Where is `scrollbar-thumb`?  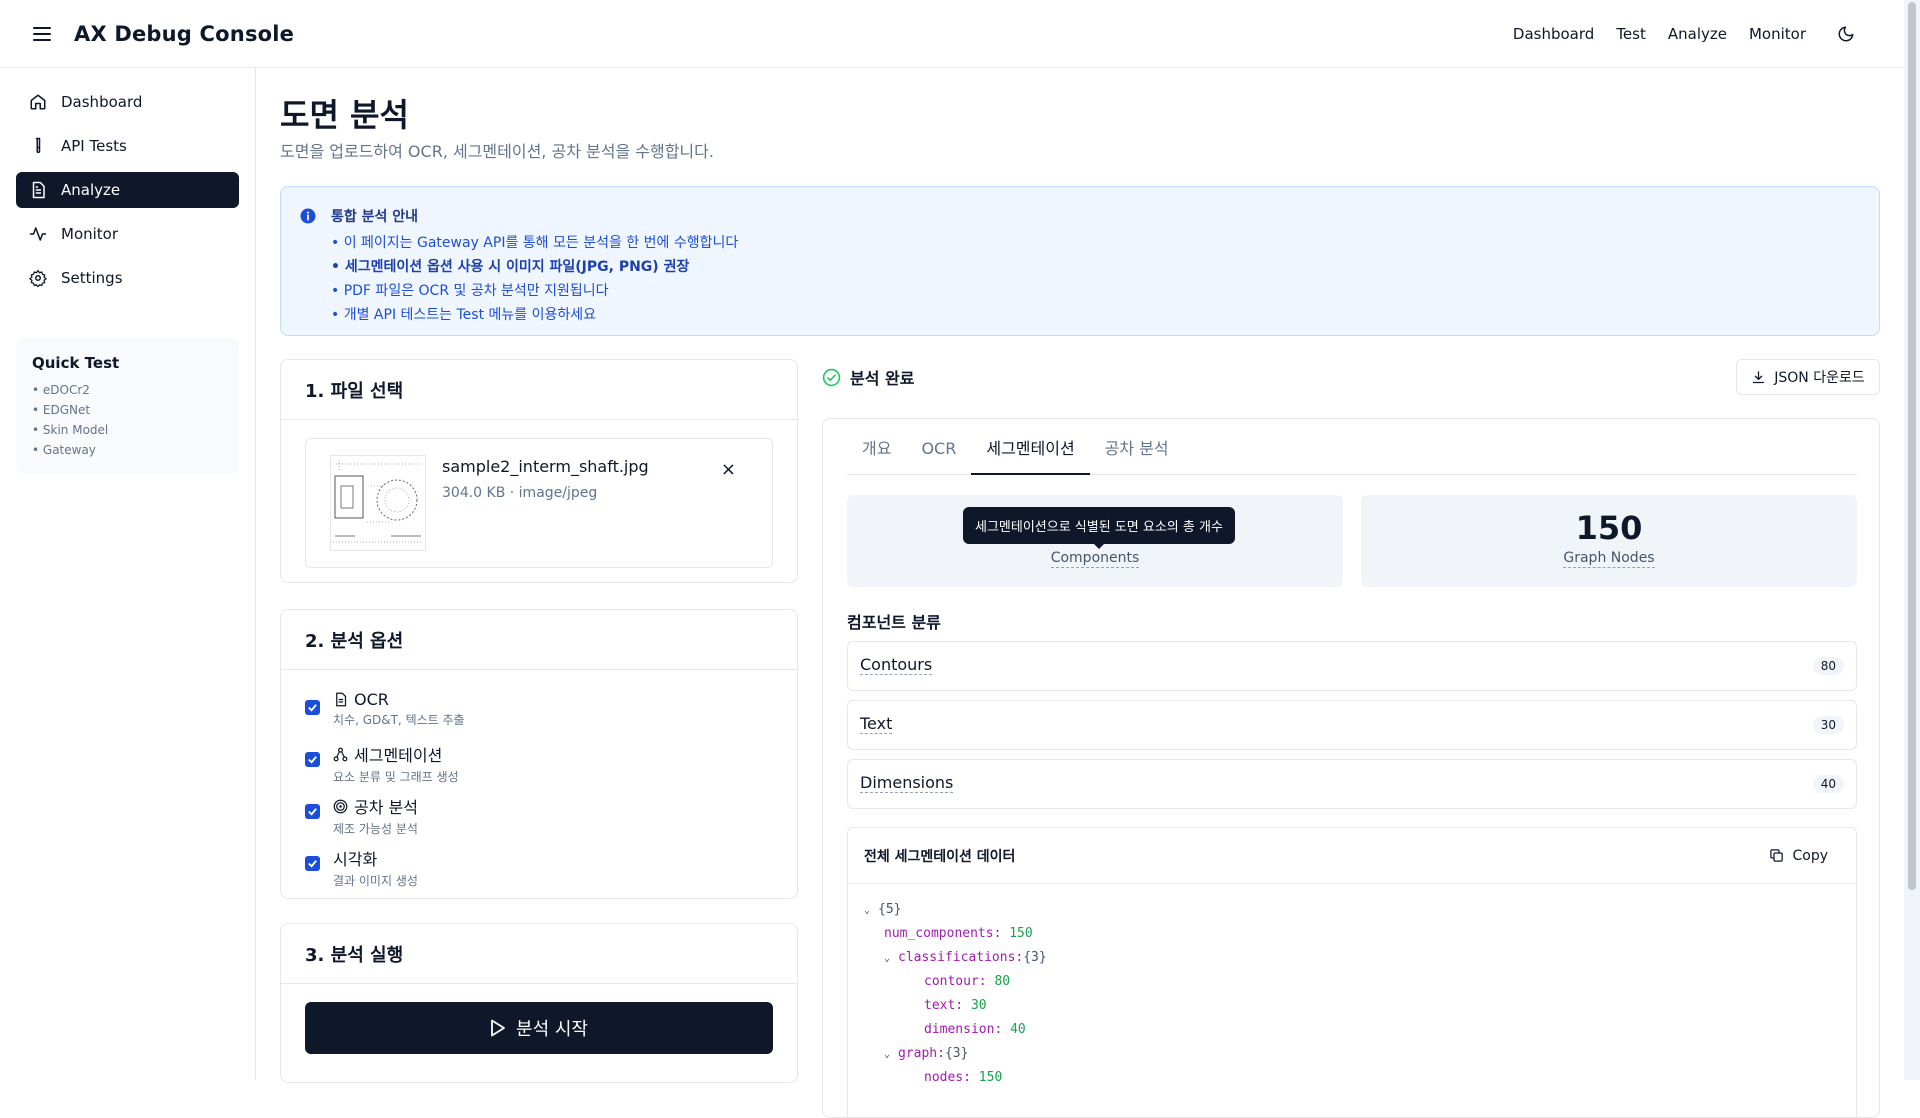
scrollbar-thumb is located at coordinates (1912, 446).